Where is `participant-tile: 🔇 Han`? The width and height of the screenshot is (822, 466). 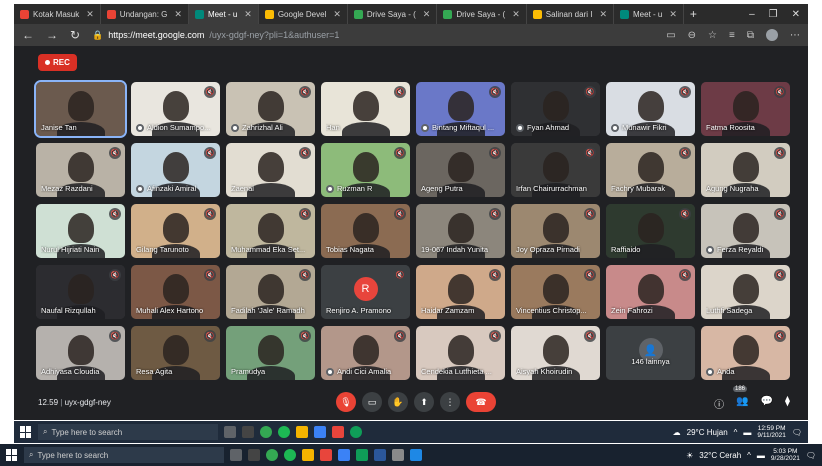
participant-tile: 🔇 Han is located at coordinates (365, 109).